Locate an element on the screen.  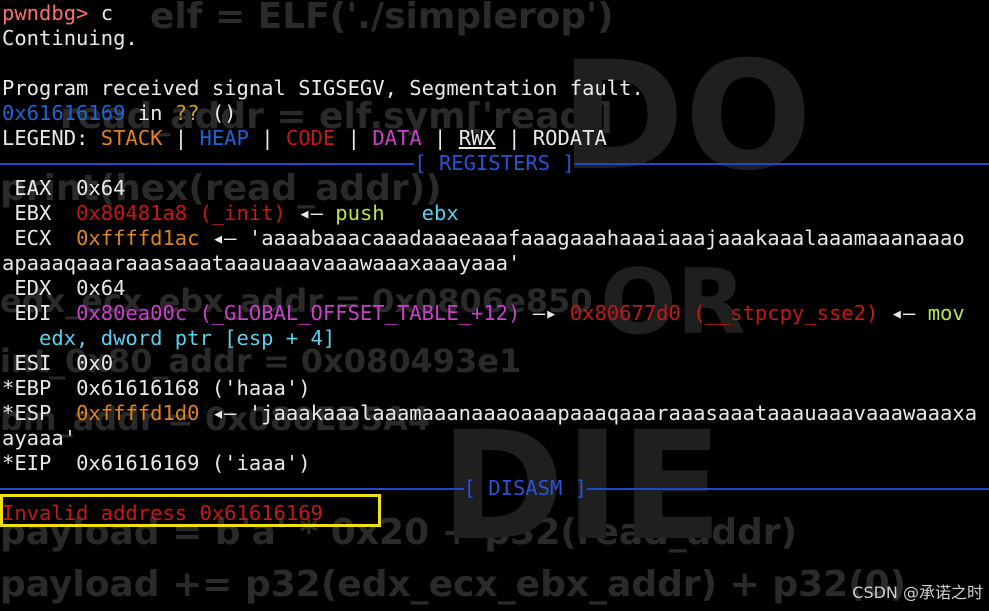
pointer-arrow-icon: —▸ is located at coordinates (545, 313).